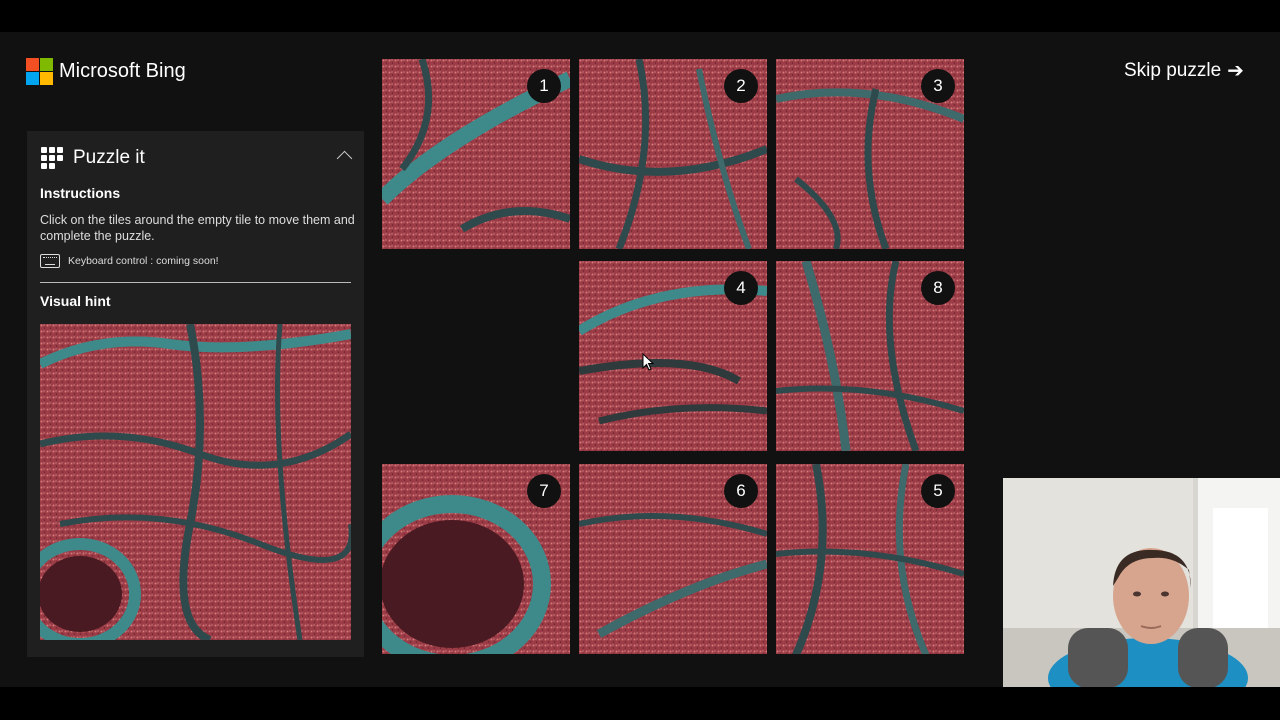 The height and width of the screenshot is (720, 1280). Describe the element at coordinates (870, 356) in the screenshot. I see `puzzle-tile: 8` at that location.